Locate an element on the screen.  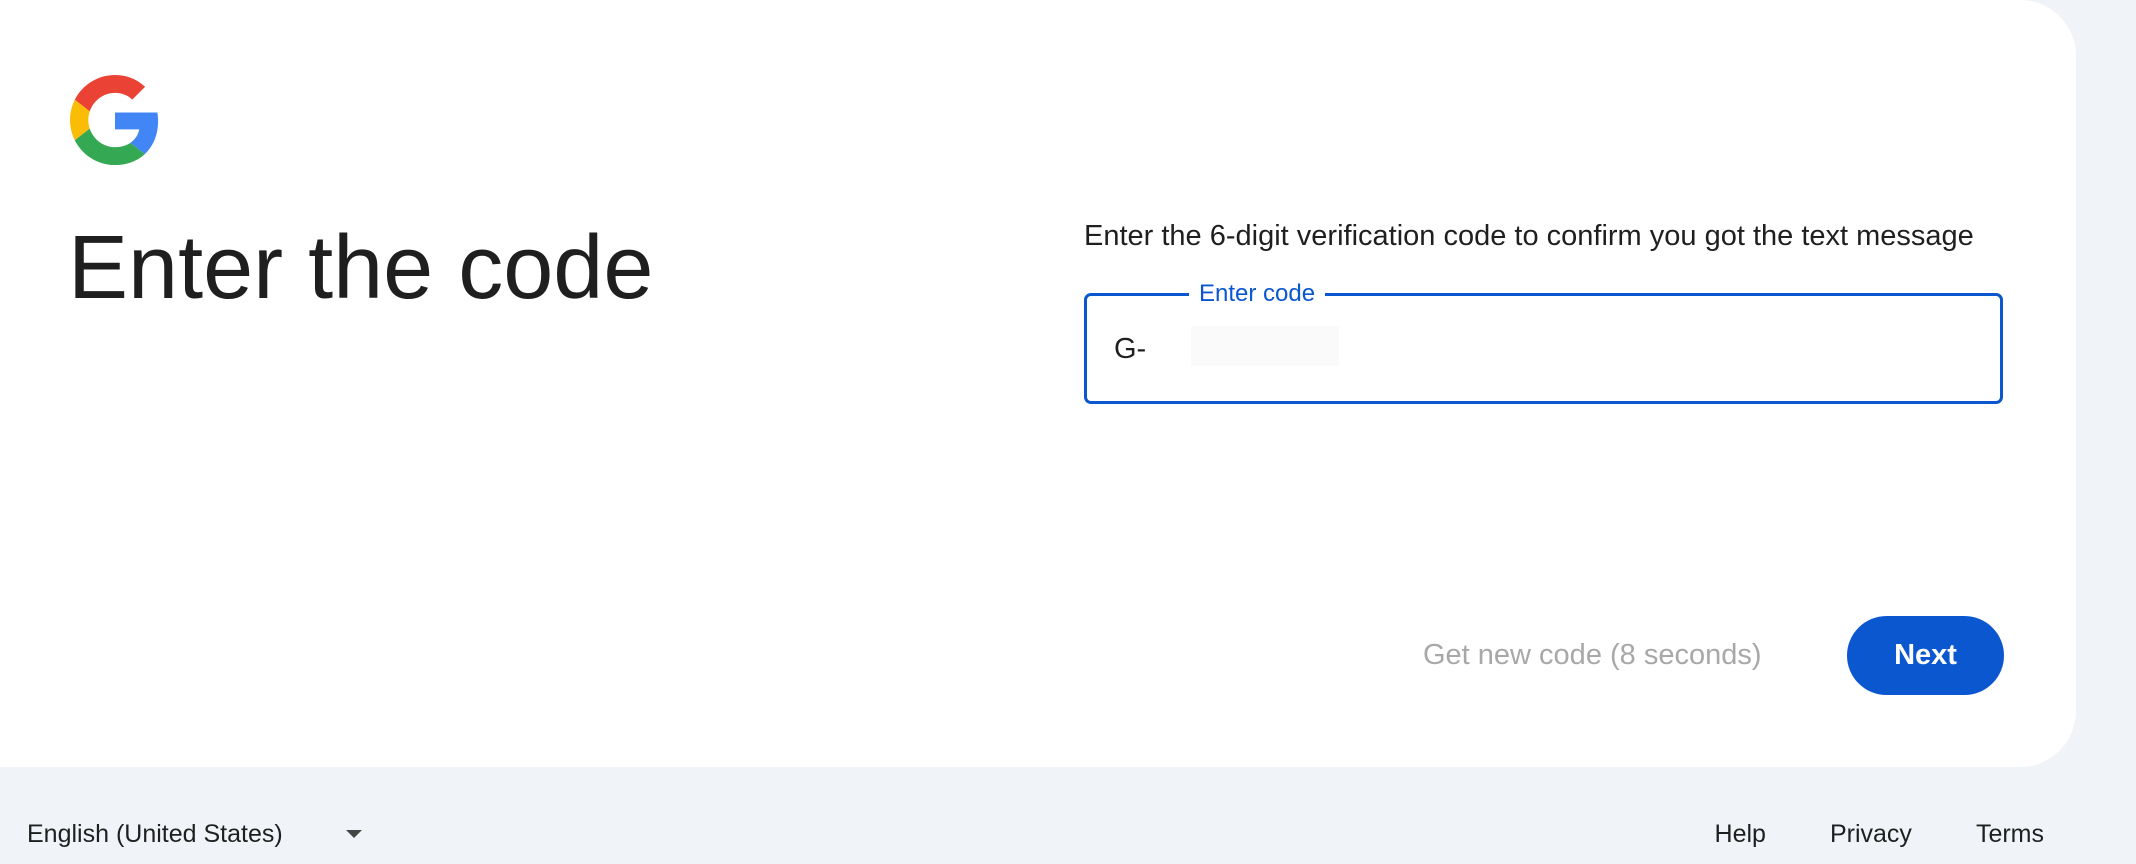
code-field-label: Enter code is located at coordinates (1257, 294).